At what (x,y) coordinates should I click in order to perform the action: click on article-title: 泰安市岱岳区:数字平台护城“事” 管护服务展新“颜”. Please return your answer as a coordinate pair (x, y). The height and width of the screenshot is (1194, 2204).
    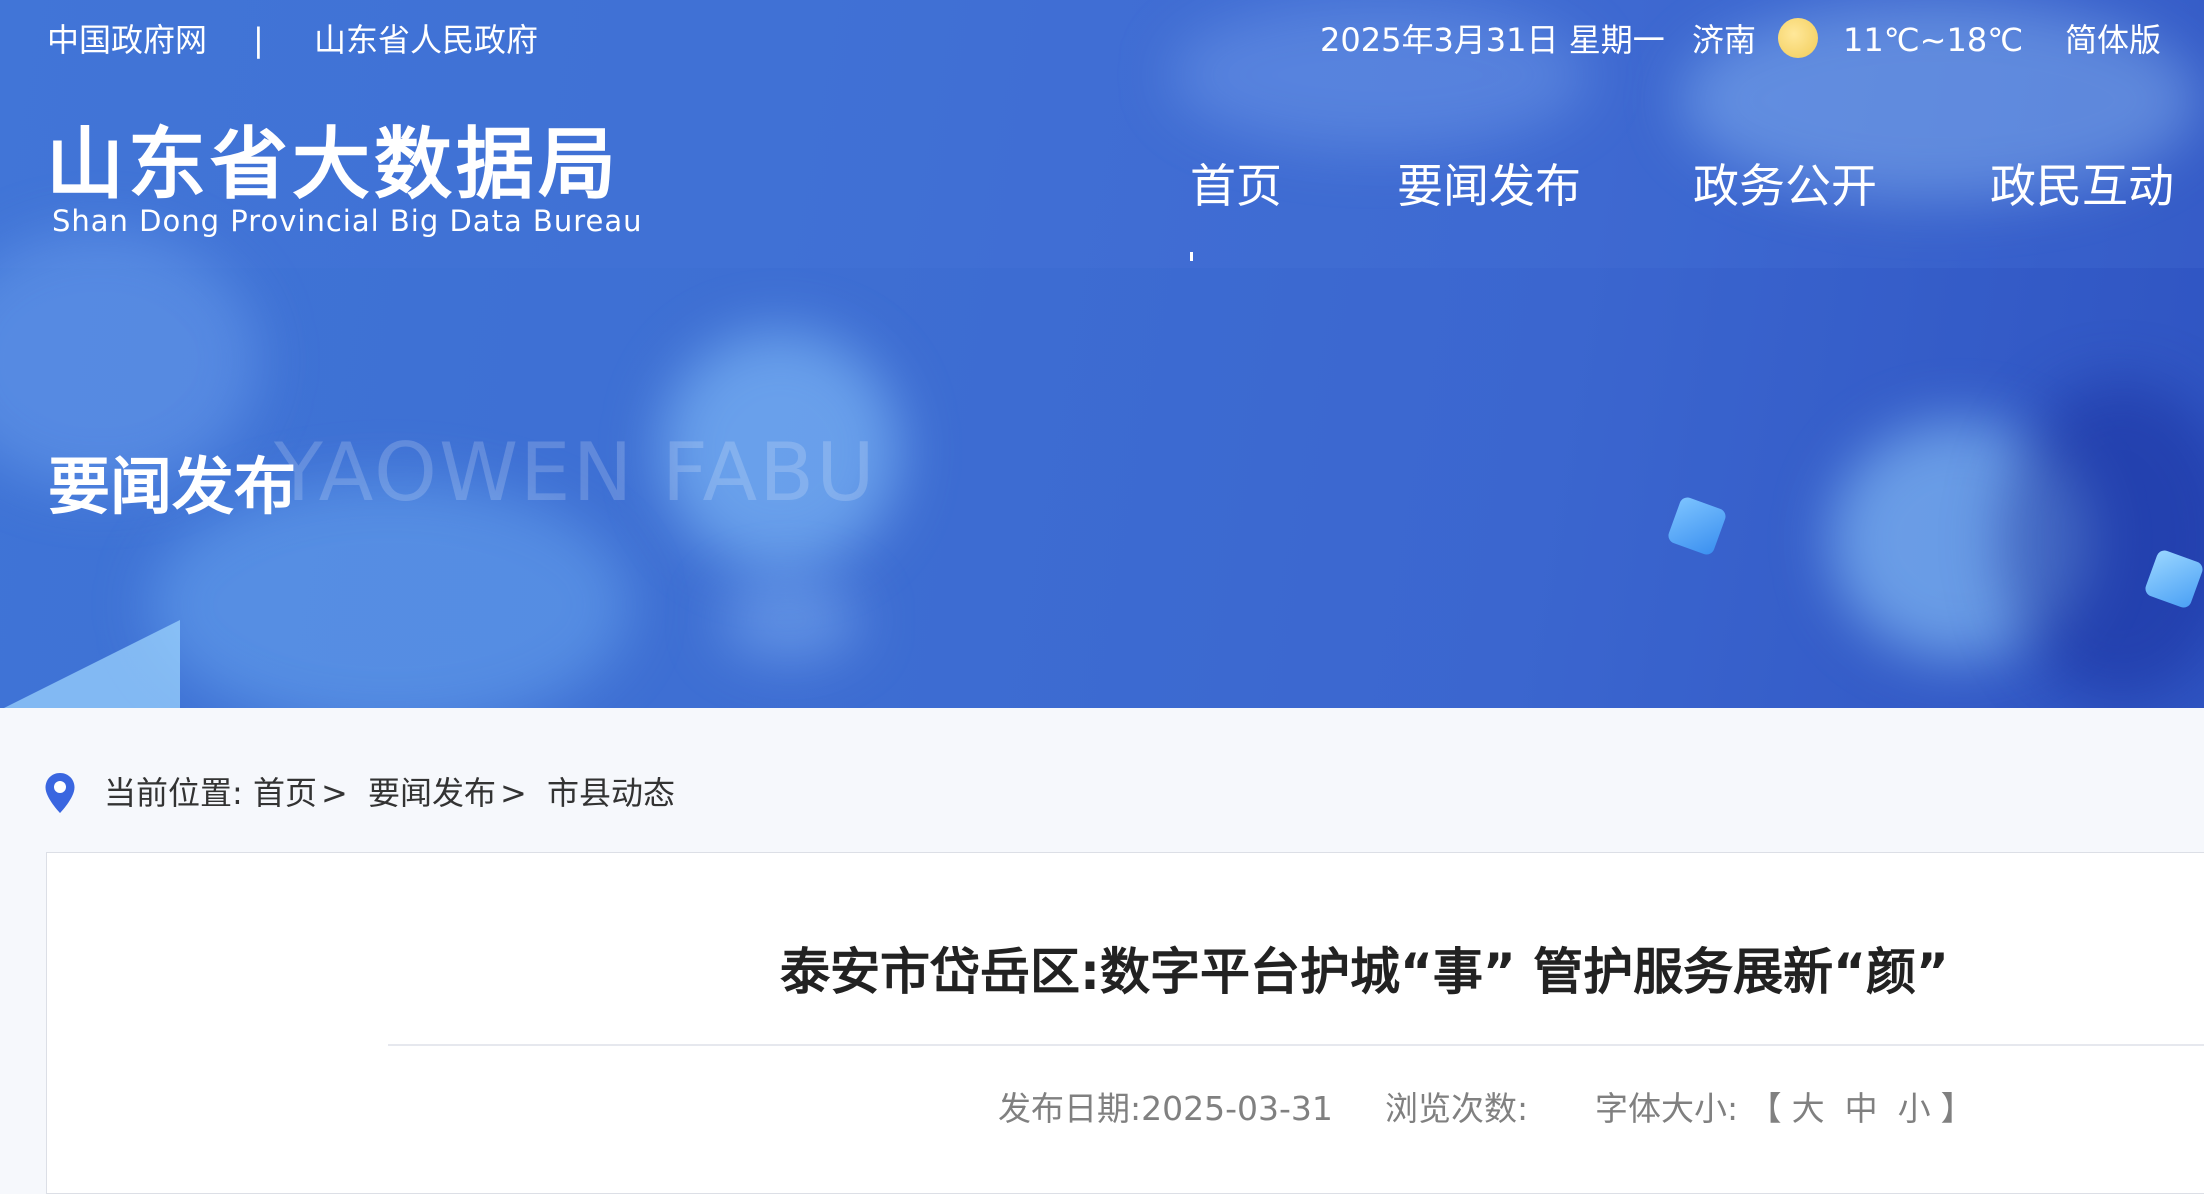
    Looking at the image, I should click on (1364, 972).